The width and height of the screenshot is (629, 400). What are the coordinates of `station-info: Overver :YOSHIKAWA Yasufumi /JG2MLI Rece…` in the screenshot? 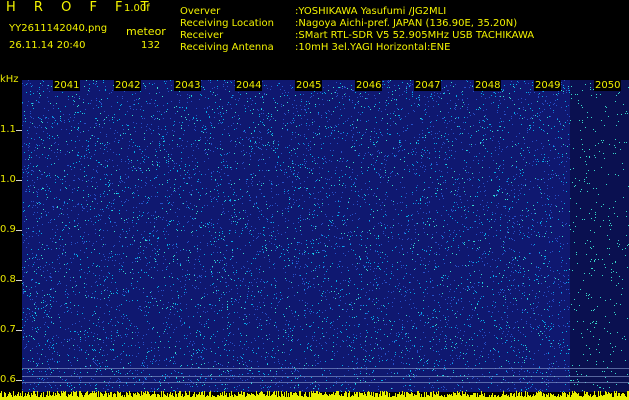 It's located at (357, 30).